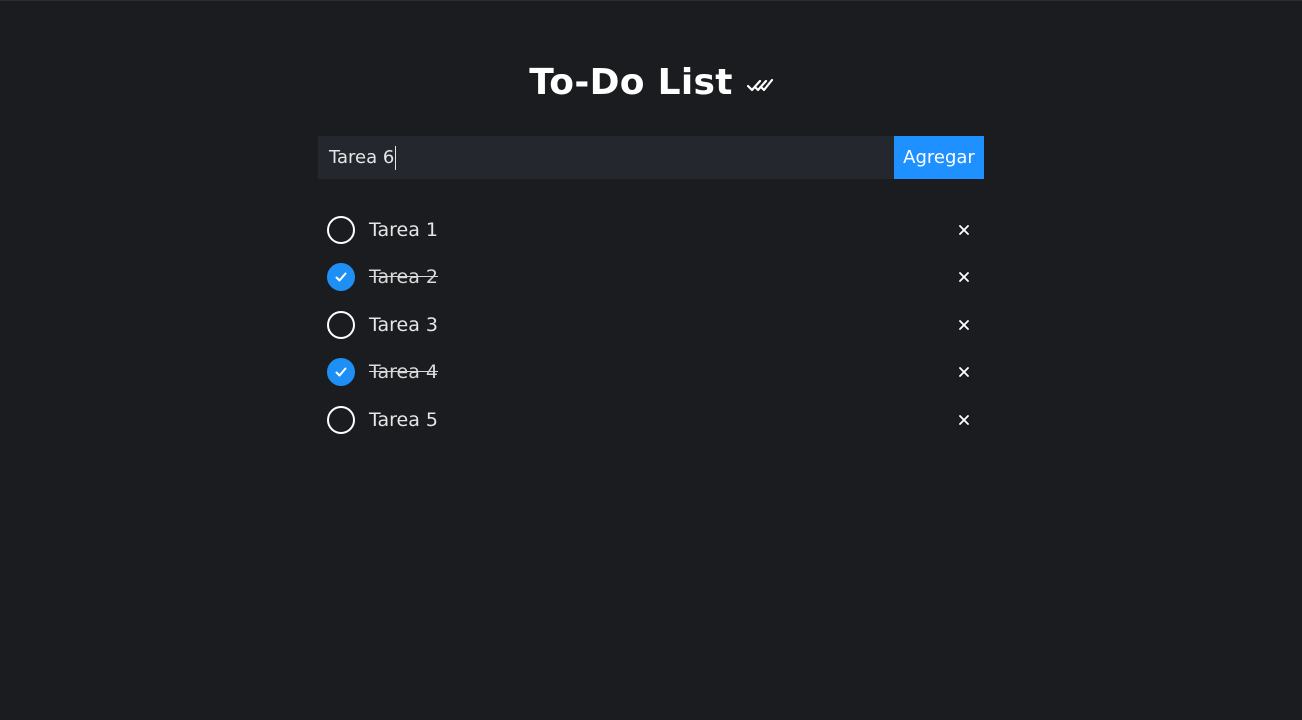  I want to click on top-border, so click(651, 0).